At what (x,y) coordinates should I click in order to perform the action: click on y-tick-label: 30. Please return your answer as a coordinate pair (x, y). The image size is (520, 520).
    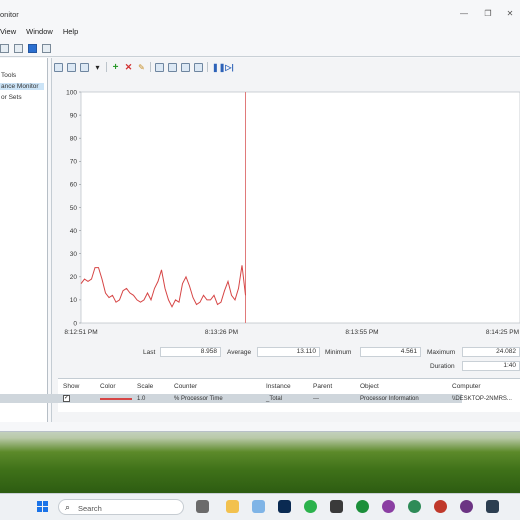
    Looking at the image, I should click on (74, 254).